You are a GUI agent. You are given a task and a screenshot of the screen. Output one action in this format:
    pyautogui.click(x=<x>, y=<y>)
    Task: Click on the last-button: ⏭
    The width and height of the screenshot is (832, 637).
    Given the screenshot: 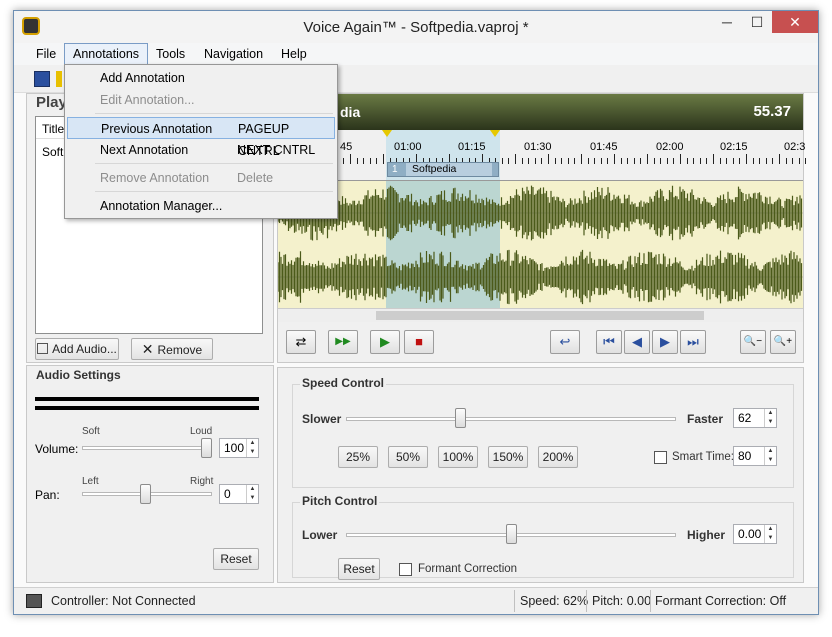 What is the action you would take?
    pyautogui.click(x=693, y=342)
    